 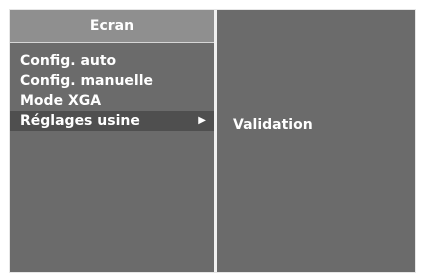 What do you see at coordinates (68, 61) in the screenshot?
I see `menu-item-label: Config. auto` at bounding box center [68, 61].